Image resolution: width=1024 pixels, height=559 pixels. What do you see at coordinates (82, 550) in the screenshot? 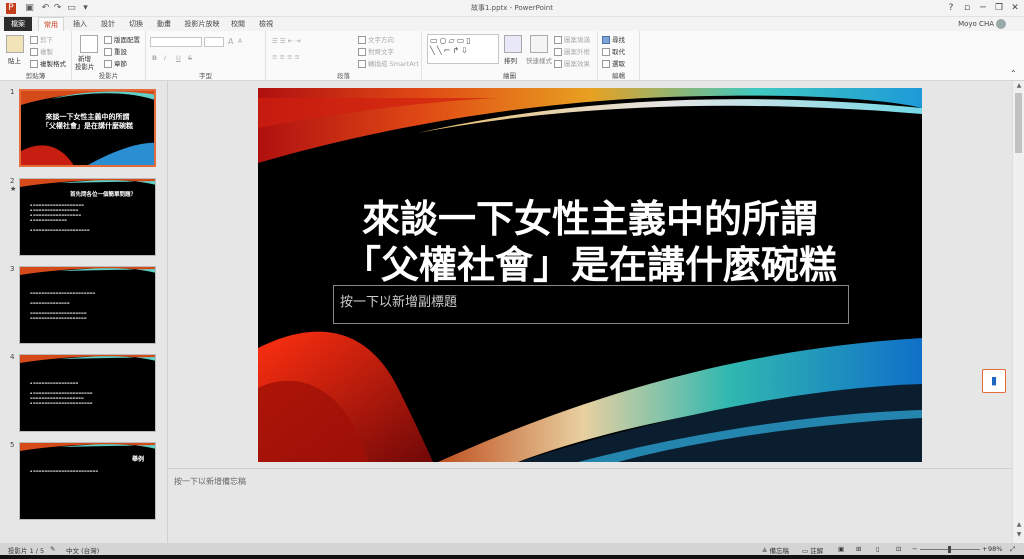
I see `language-indicator: 中文 (台灣)` at bounding box center [82, 550].